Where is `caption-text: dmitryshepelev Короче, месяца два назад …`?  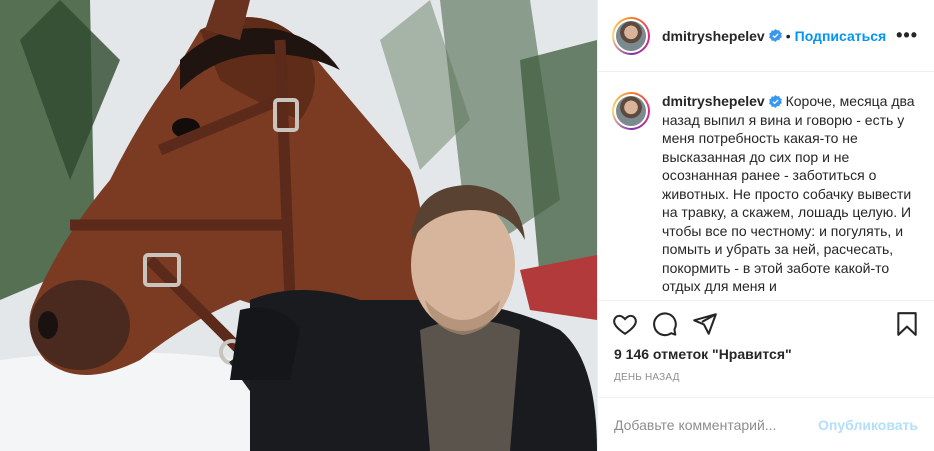 caption-text: dmitryshepelev Короче, месяца два назад … is located at coordinates (790, 196).